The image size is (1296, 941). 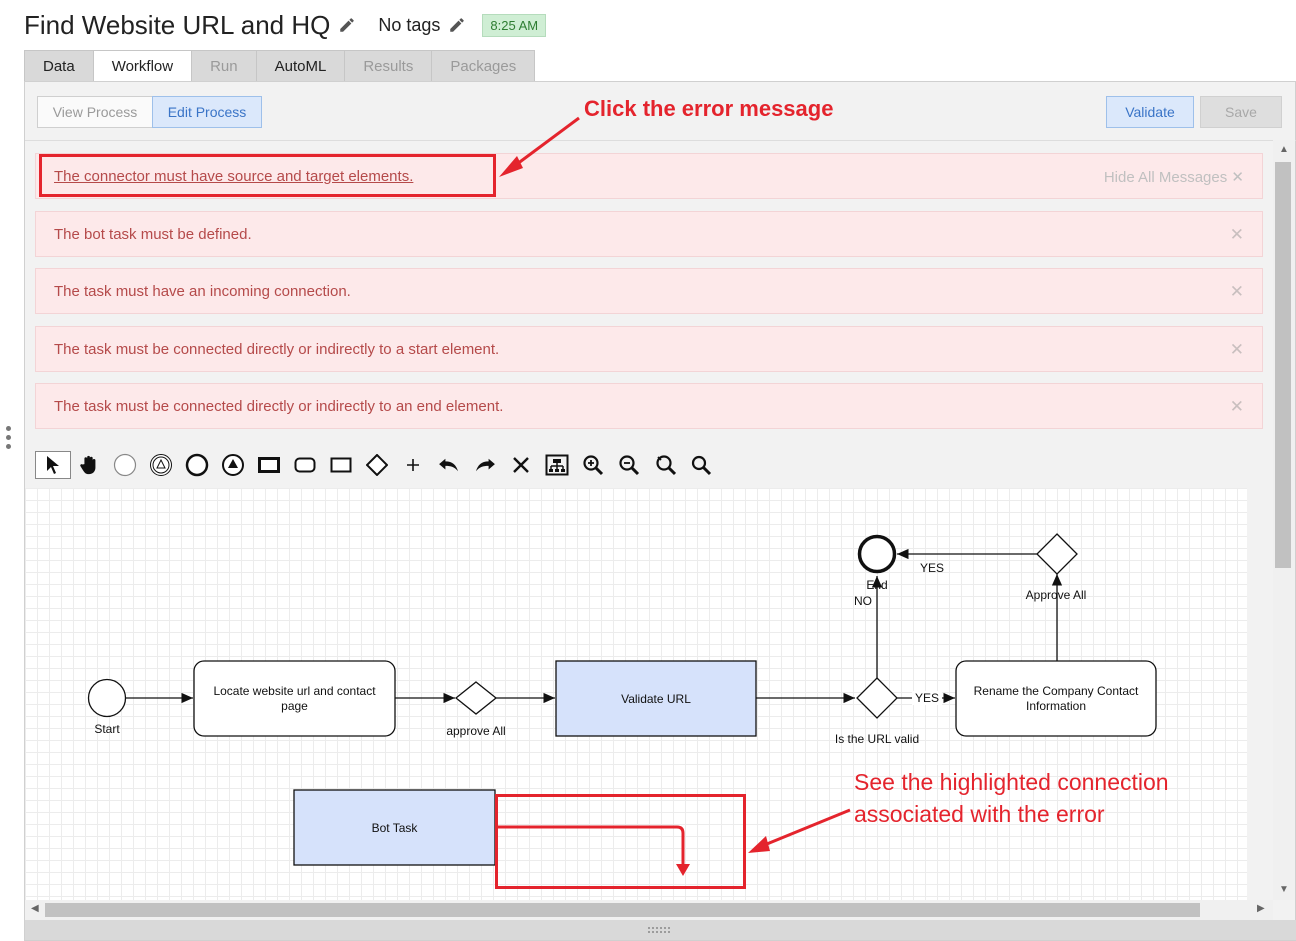 What do you see at coordinates (347, 25) in the screenshot?
I see `edit-title-icon` at bounding box center [347, 25].